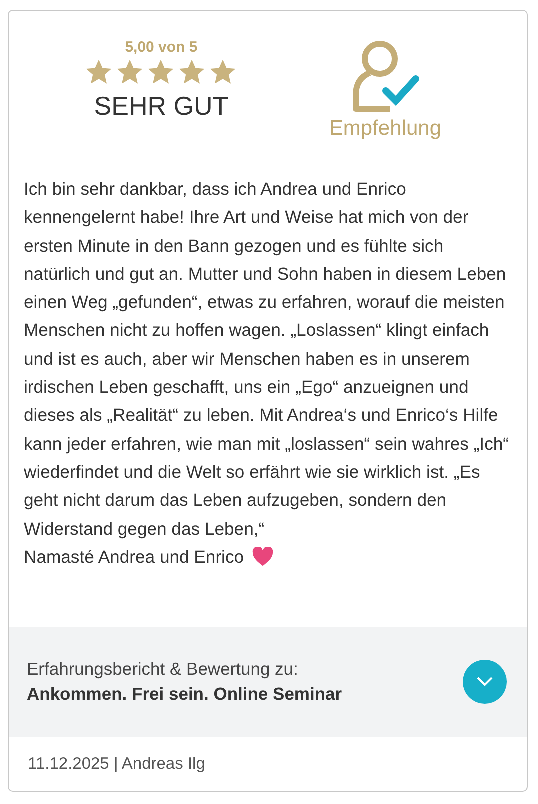  What do you see at coordinates (161, 106) in the screenshot?
I see `rating-verdict: SEHR GUT` at bounding box center [161, 106].